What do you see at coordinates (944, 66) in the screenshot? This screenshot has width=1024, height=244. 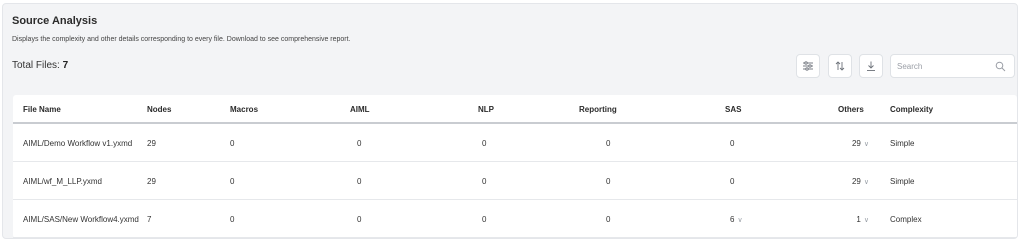 I see `search-input` at bounding box center [944, 66].